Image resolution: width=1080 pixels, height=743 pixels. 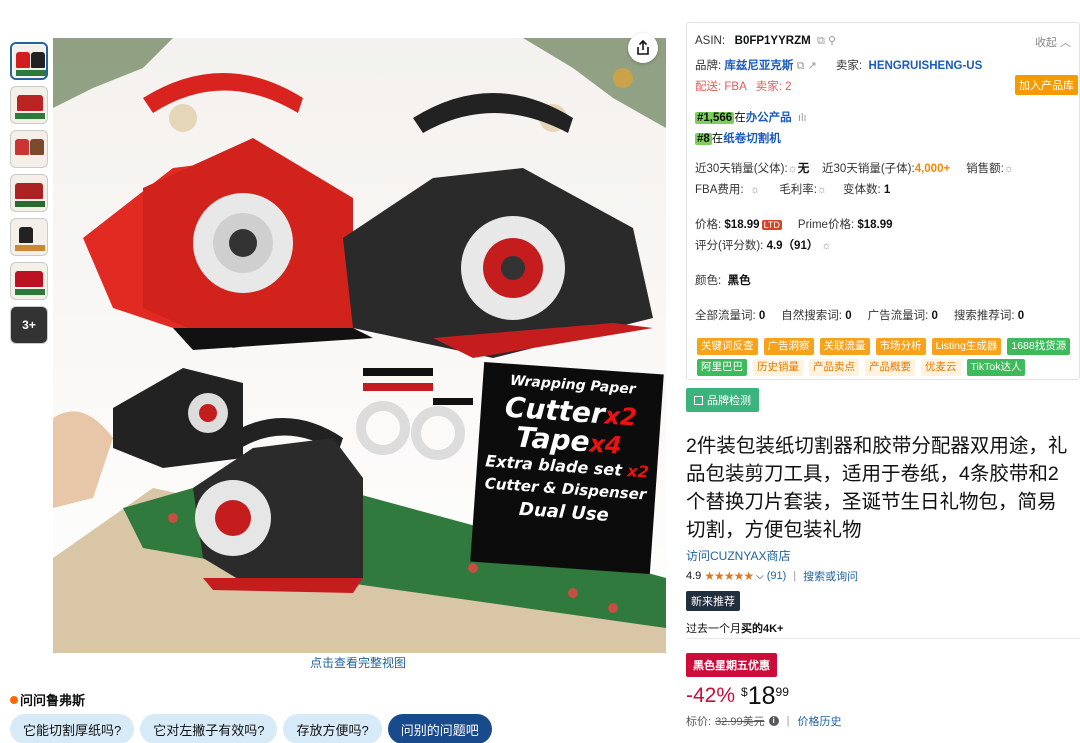 I want to click on kw-all-value: 0, so click(x=762, y=316).